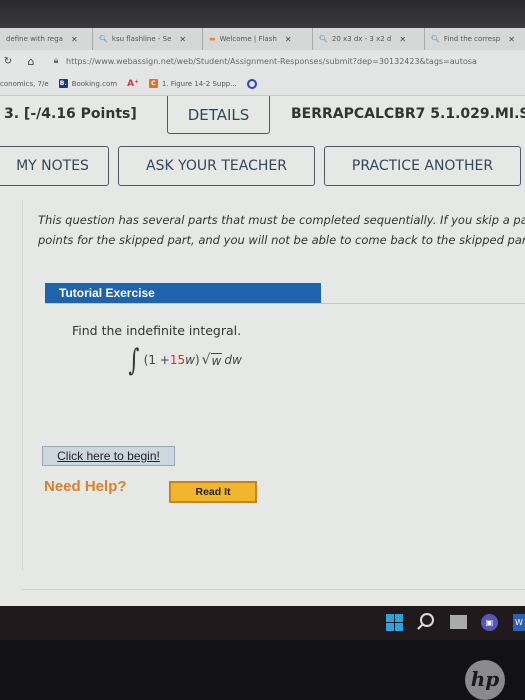 This screenshot has width=525, height=700. Describe the element at coordinates (472, 39) in the screenshot. I see `tab-title: Find the corresp` at that location.